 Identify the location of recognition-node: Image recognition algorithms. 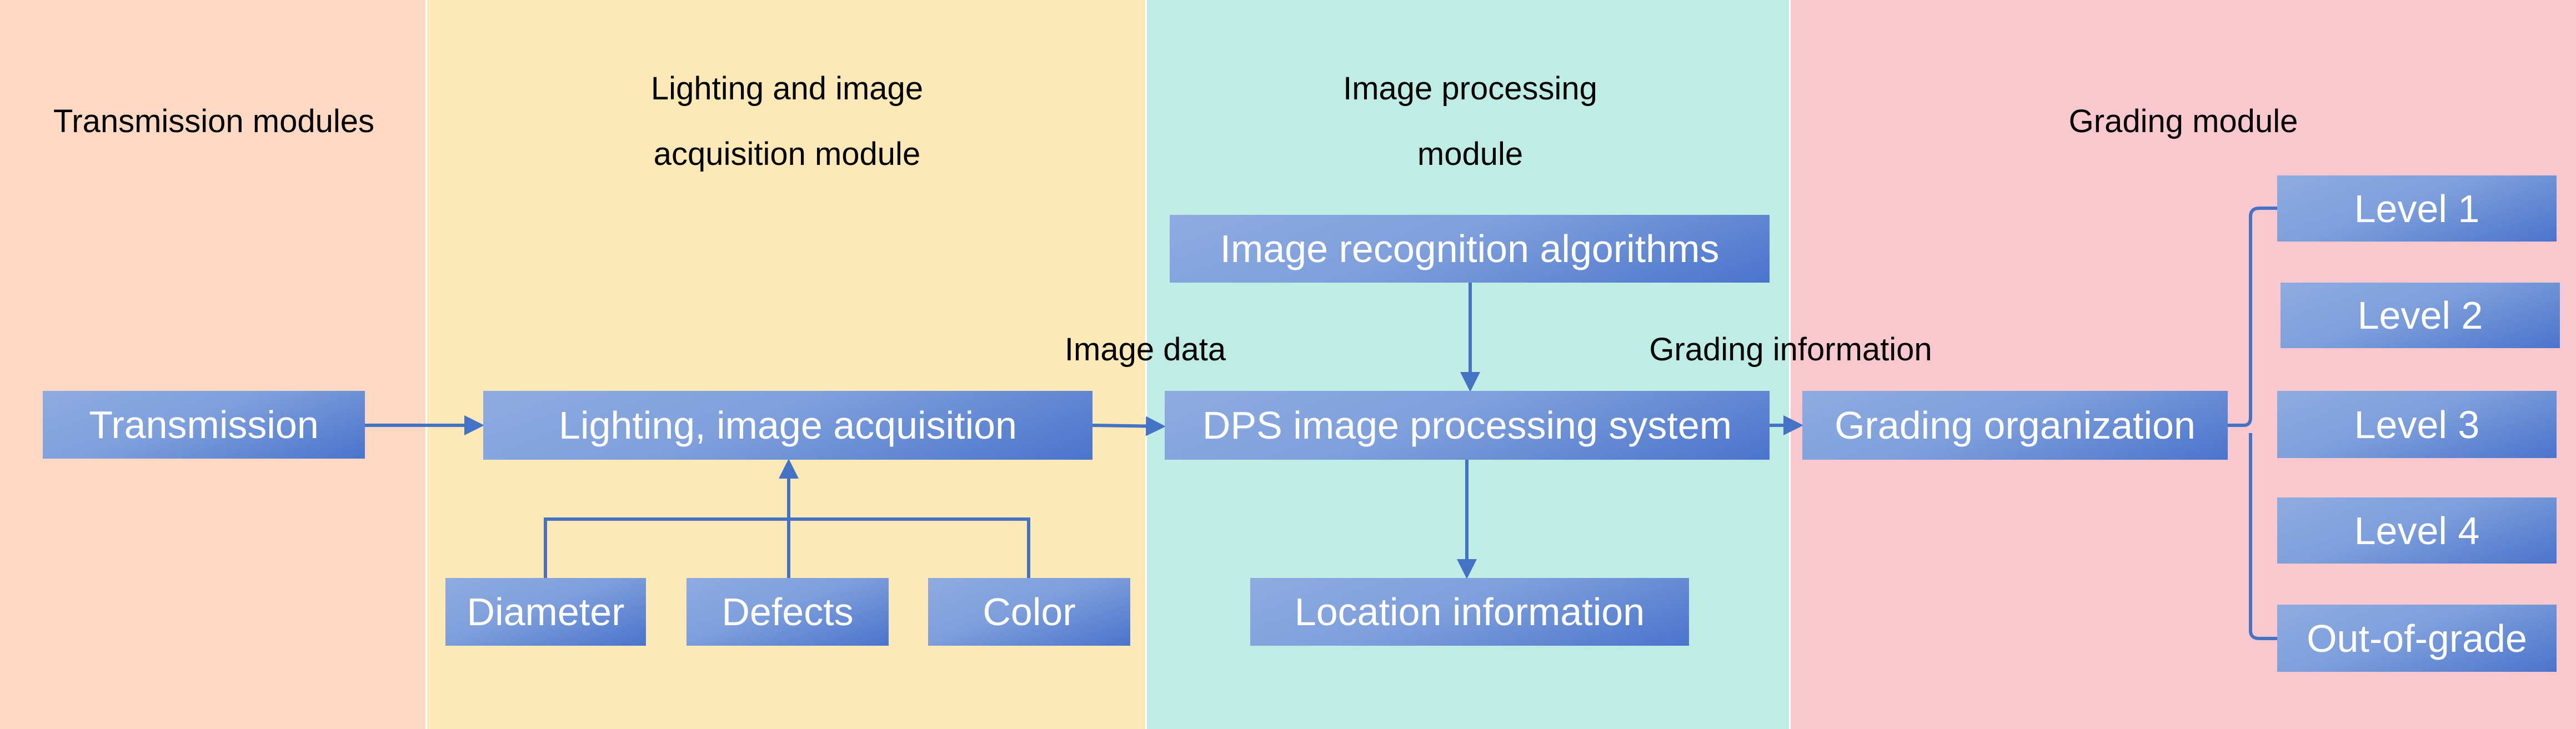
(1470, 249).